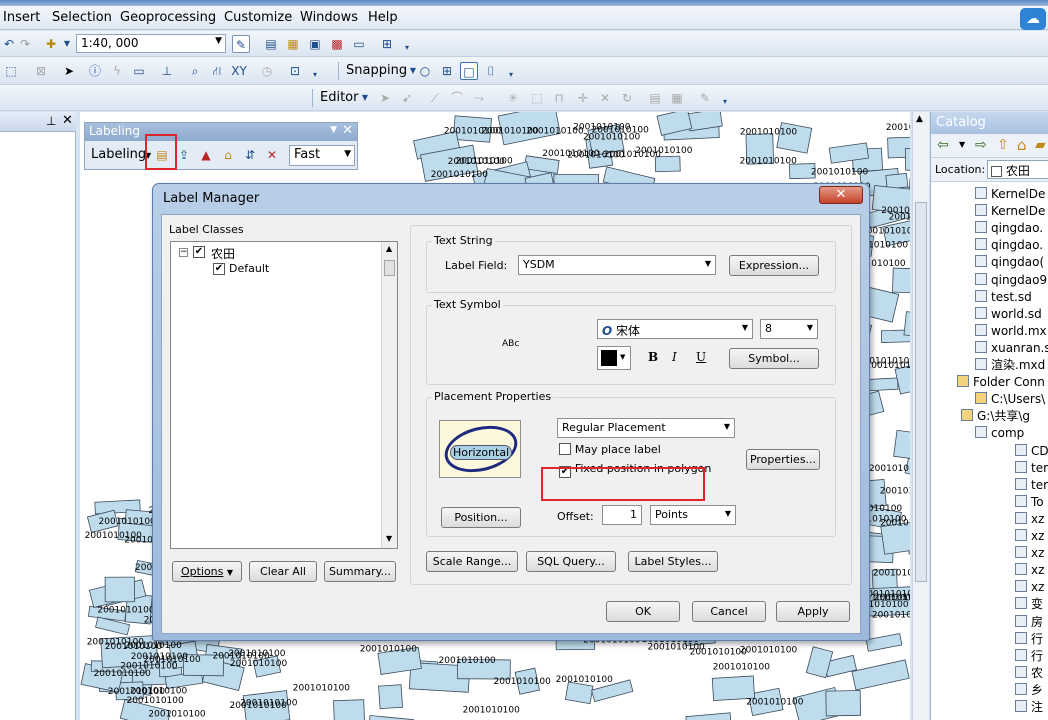 This screenshot has width=1048, height=720. What do you see at coordinates (272, 155) in the screenshot?
I see `label-priority-ranking-icon: ✕` at bounding box center [272, 155].